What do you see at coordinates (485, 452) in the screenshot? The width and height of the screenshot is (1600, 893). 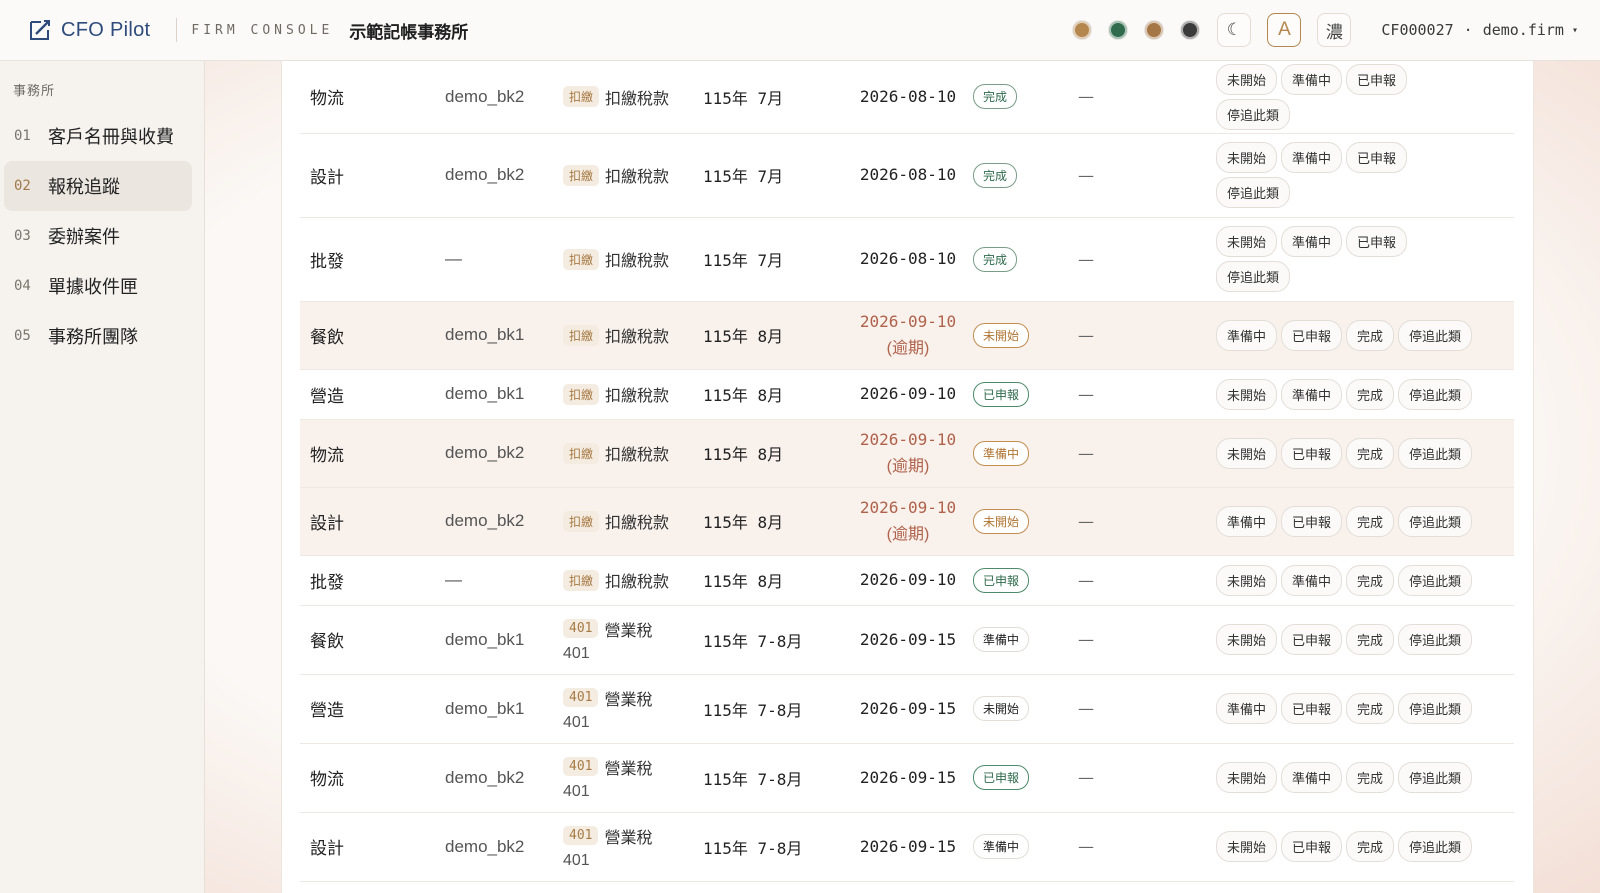 I see `bookkeeper: demo_bk2` at bounding box center [485, 452].